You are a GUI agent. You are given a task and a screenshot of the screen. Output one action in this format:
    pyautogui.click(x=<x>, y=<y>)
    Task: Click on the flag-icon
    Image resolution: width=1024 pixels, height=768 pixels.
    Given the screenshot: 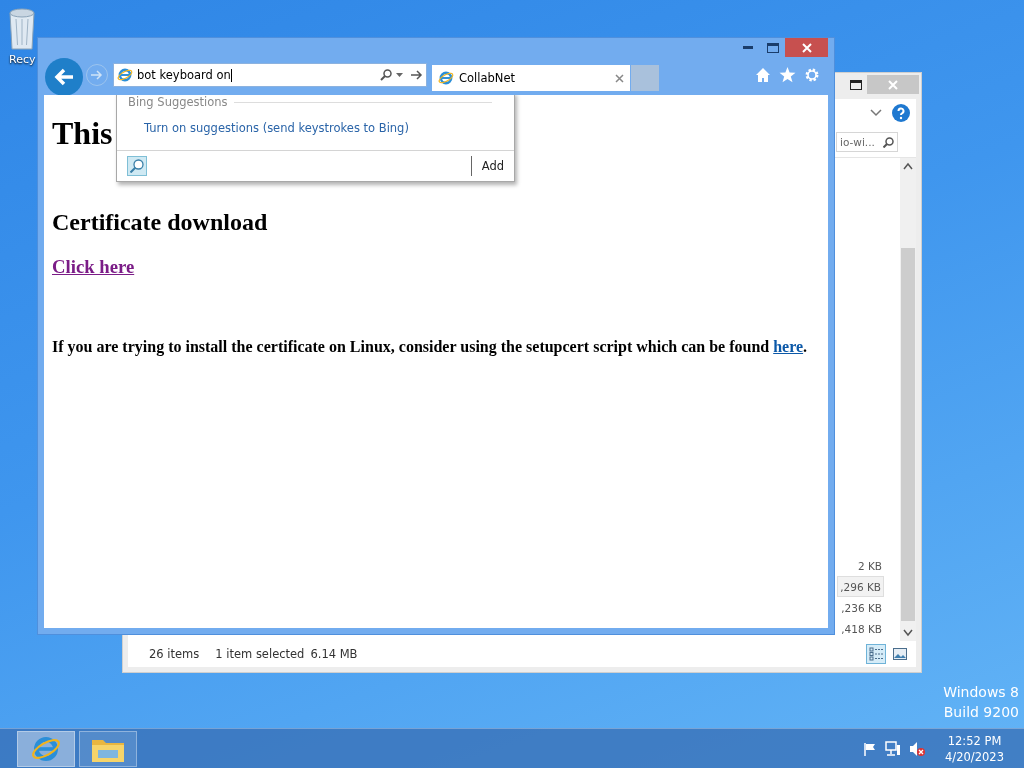 What is the action you would take?
    pyautogui.click(x=870, y=748)
    